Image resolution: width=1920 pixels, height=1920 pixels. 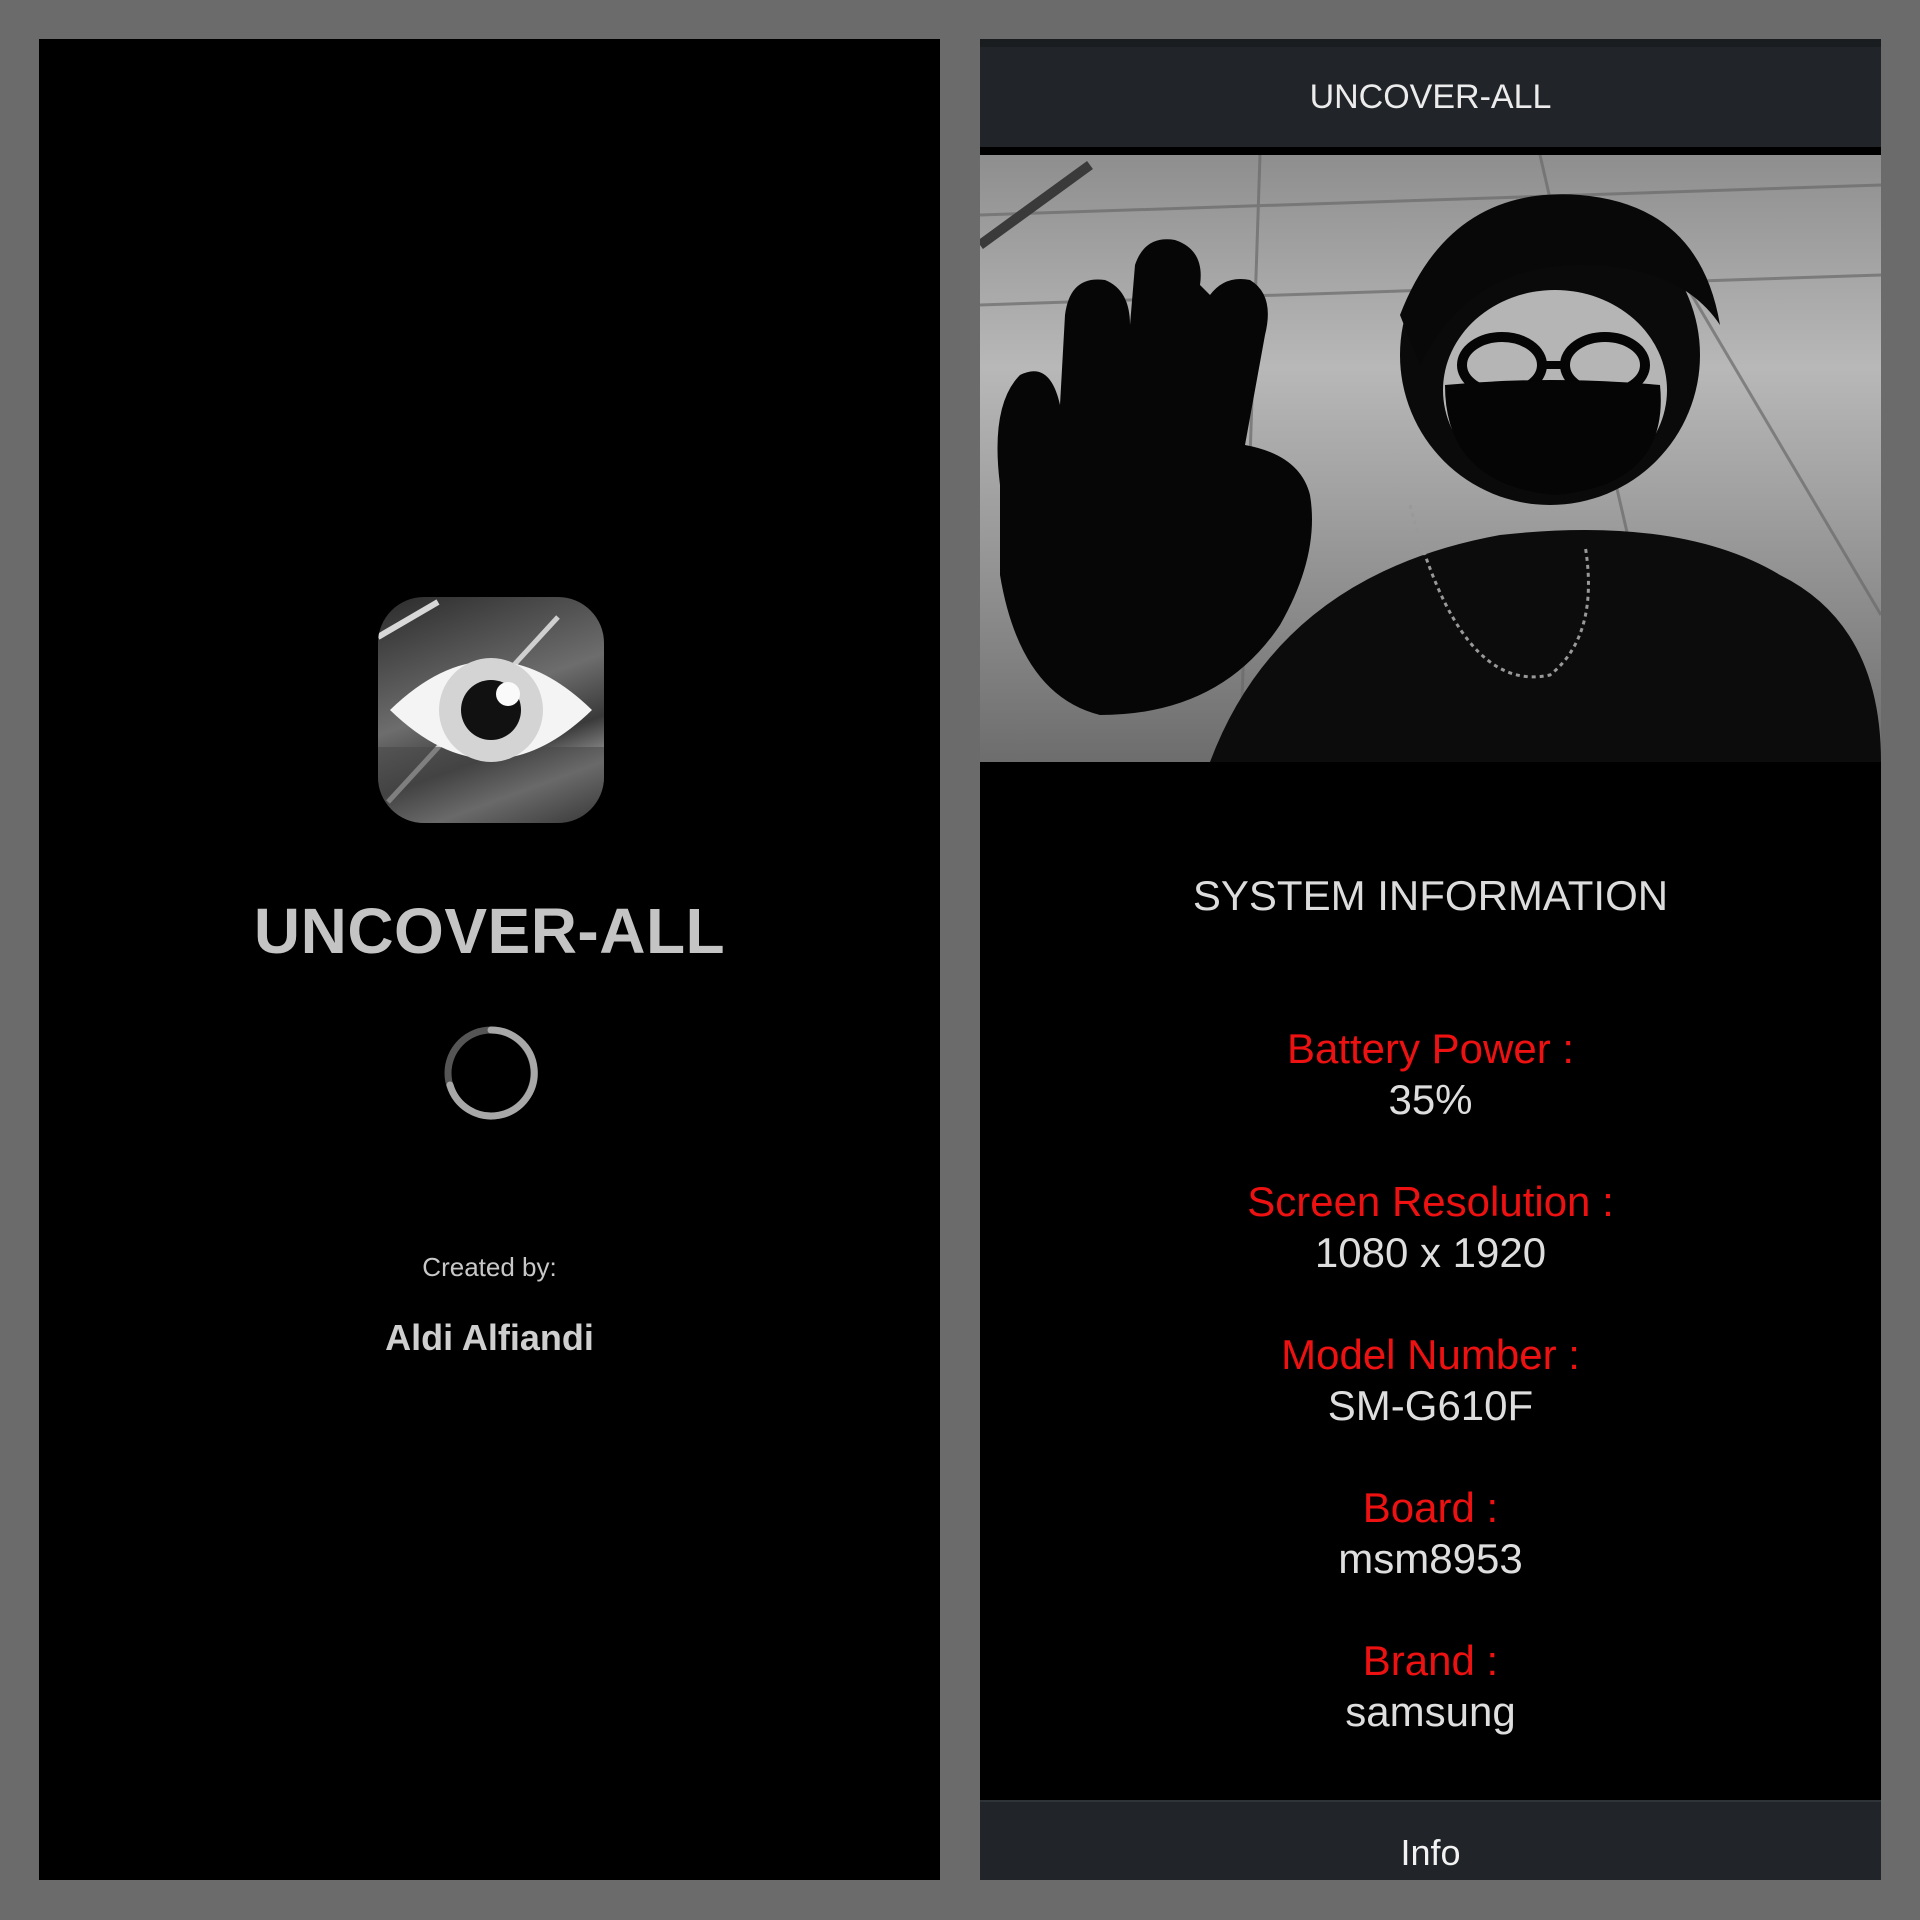 What do you see at coordinates (491, 1073) in the screenshot?
I see `loading-spinner` at bounding box center [491, 1073].